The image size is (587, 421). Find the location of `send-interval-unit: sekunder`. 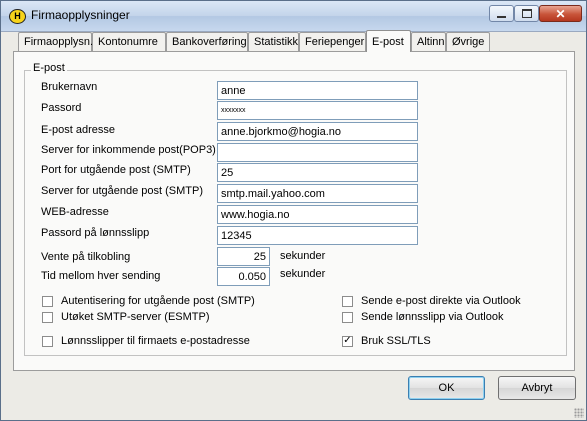

send-interval-unit: sekunder is located at coordinates (303, 274).